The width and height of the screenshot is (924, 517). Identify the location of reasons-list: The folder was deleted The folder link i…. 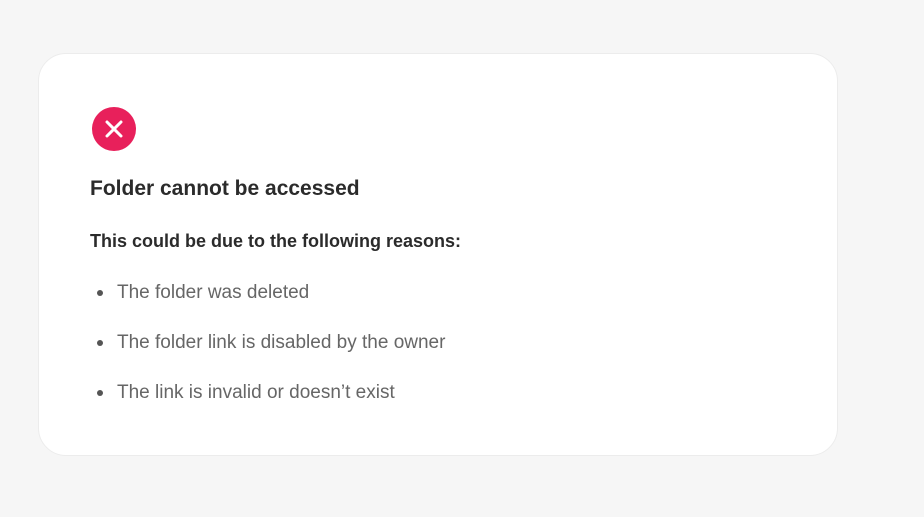
(267, 353).